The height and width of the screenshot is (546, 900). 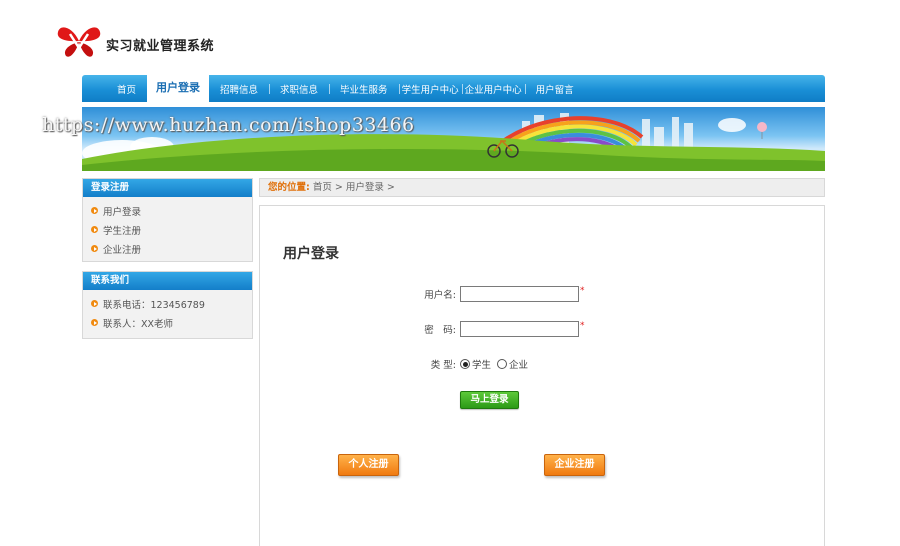 I want to click on sidebar-contact-panel: 联系我们 联系电话：123456789 联系人：XX老师, so click(x=167, y=305).